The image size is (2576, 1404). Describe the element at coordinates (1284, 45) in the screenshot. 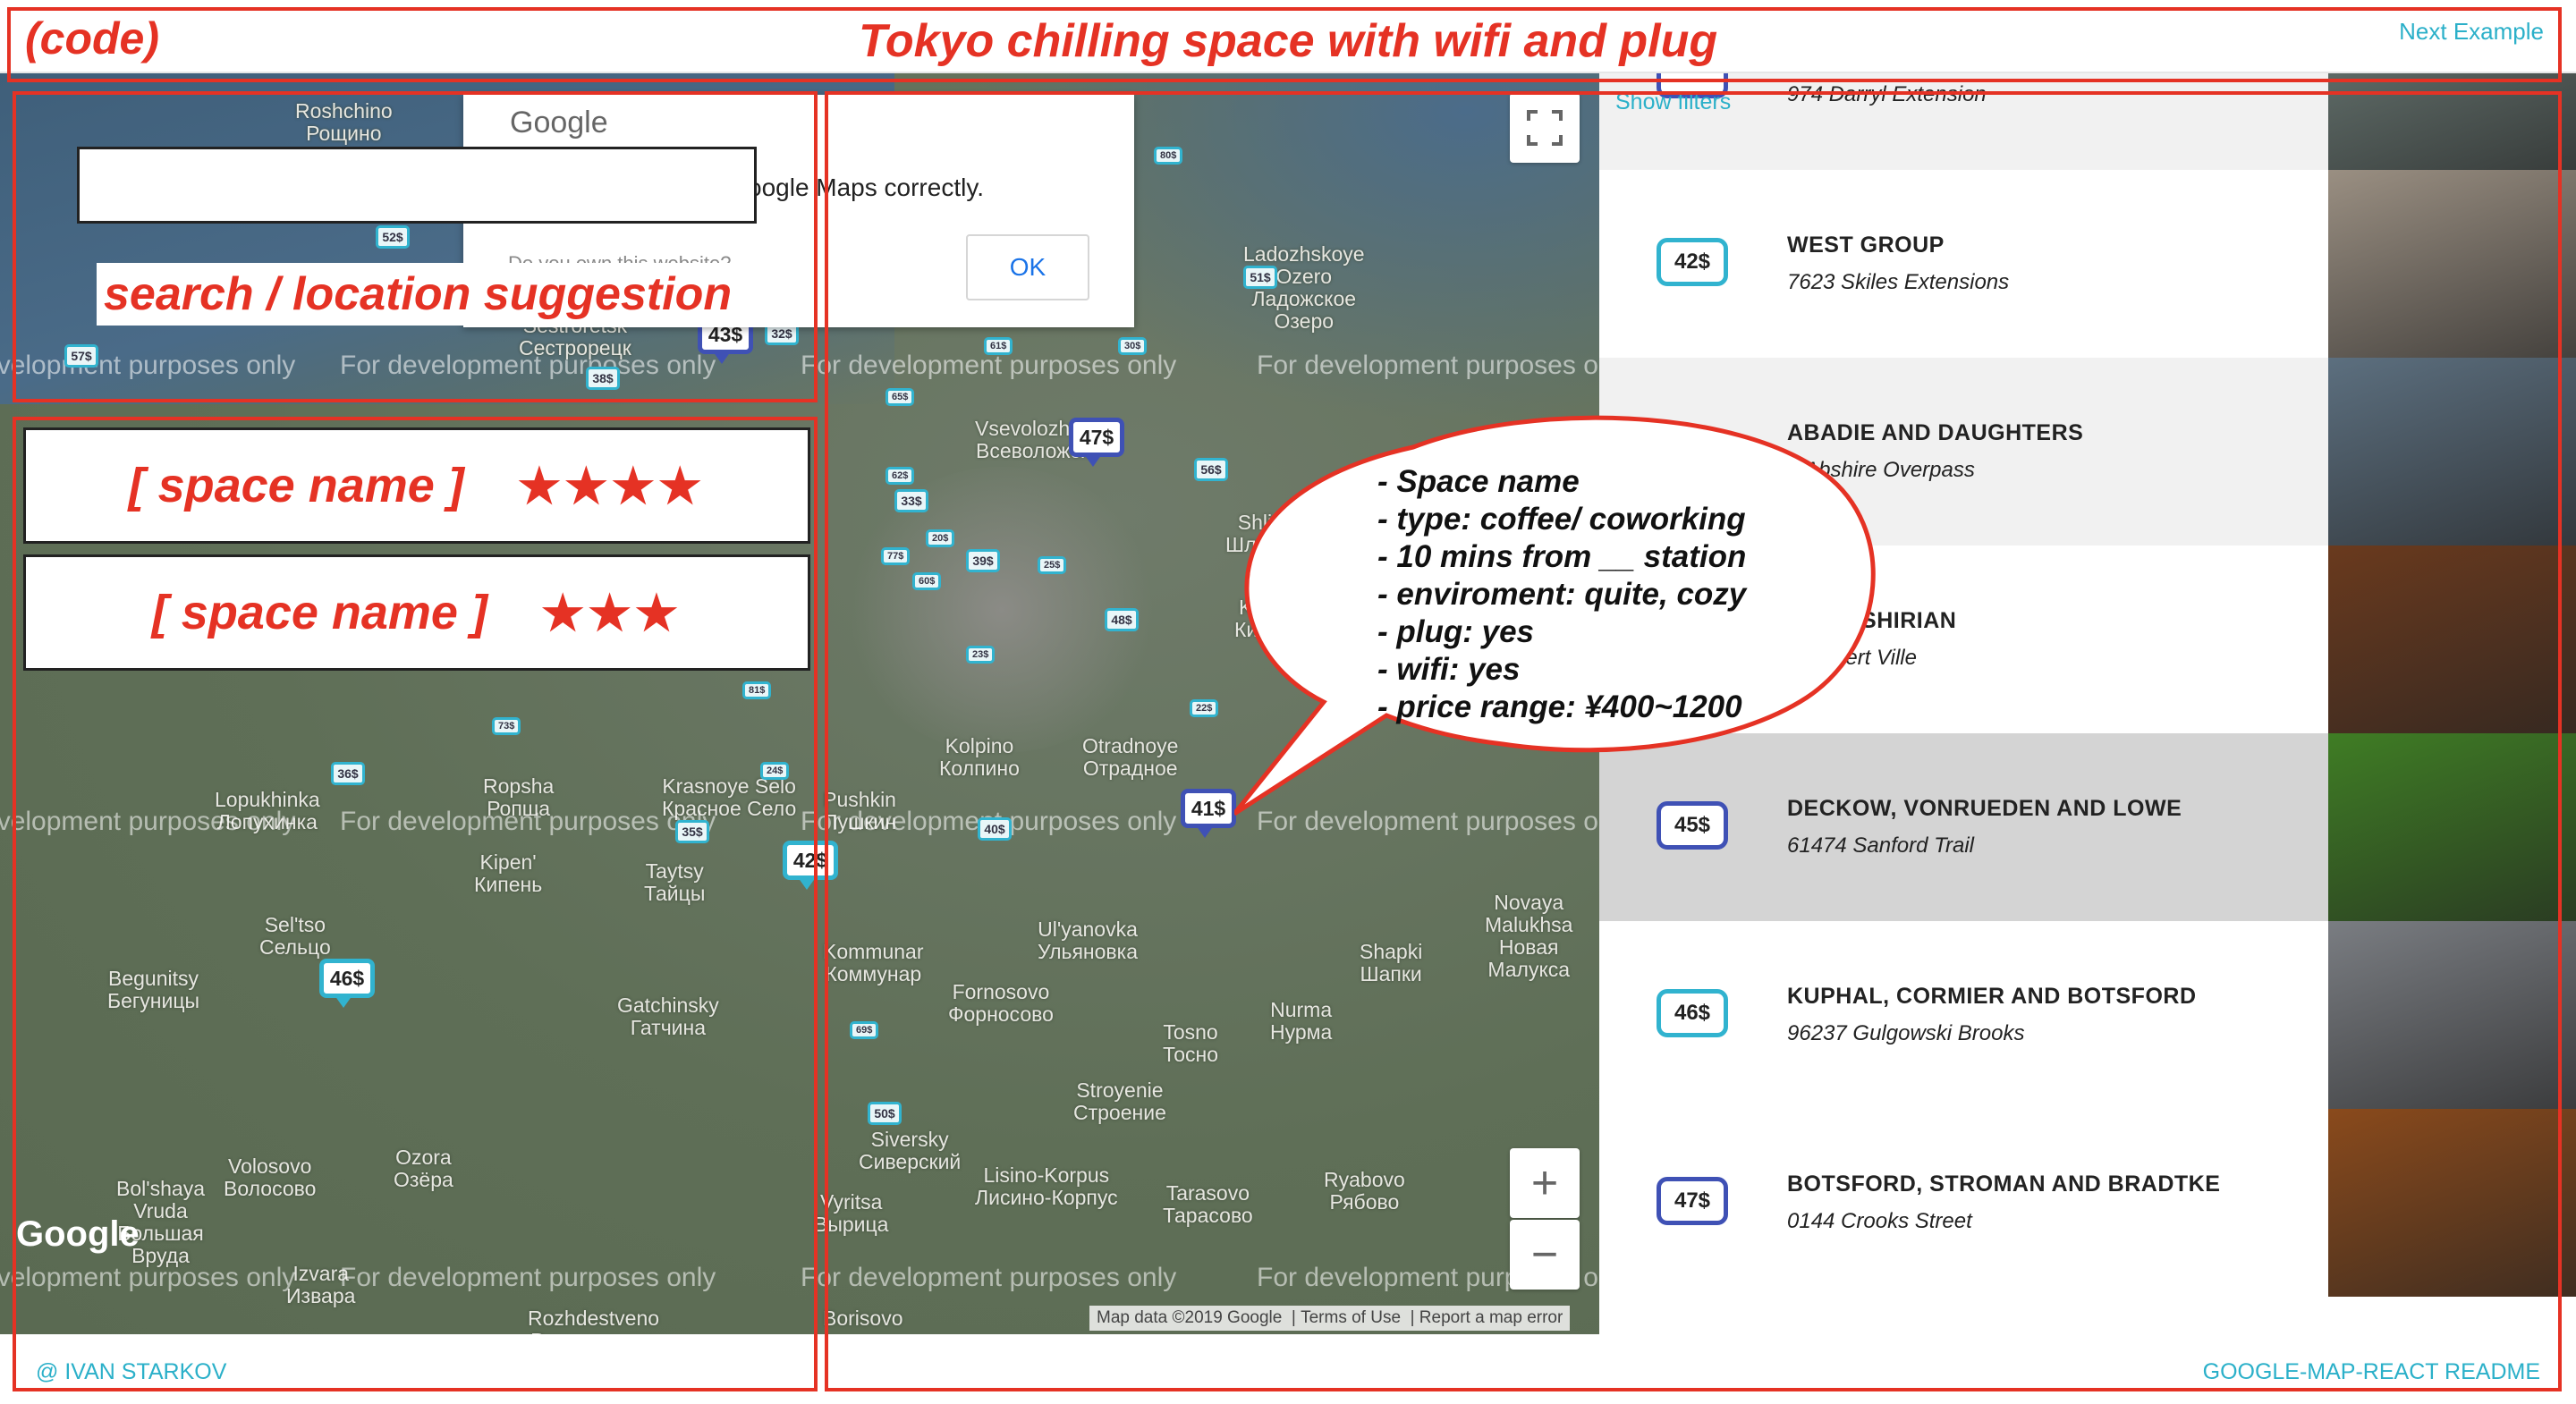

I see `annotation-header-box` at that location.